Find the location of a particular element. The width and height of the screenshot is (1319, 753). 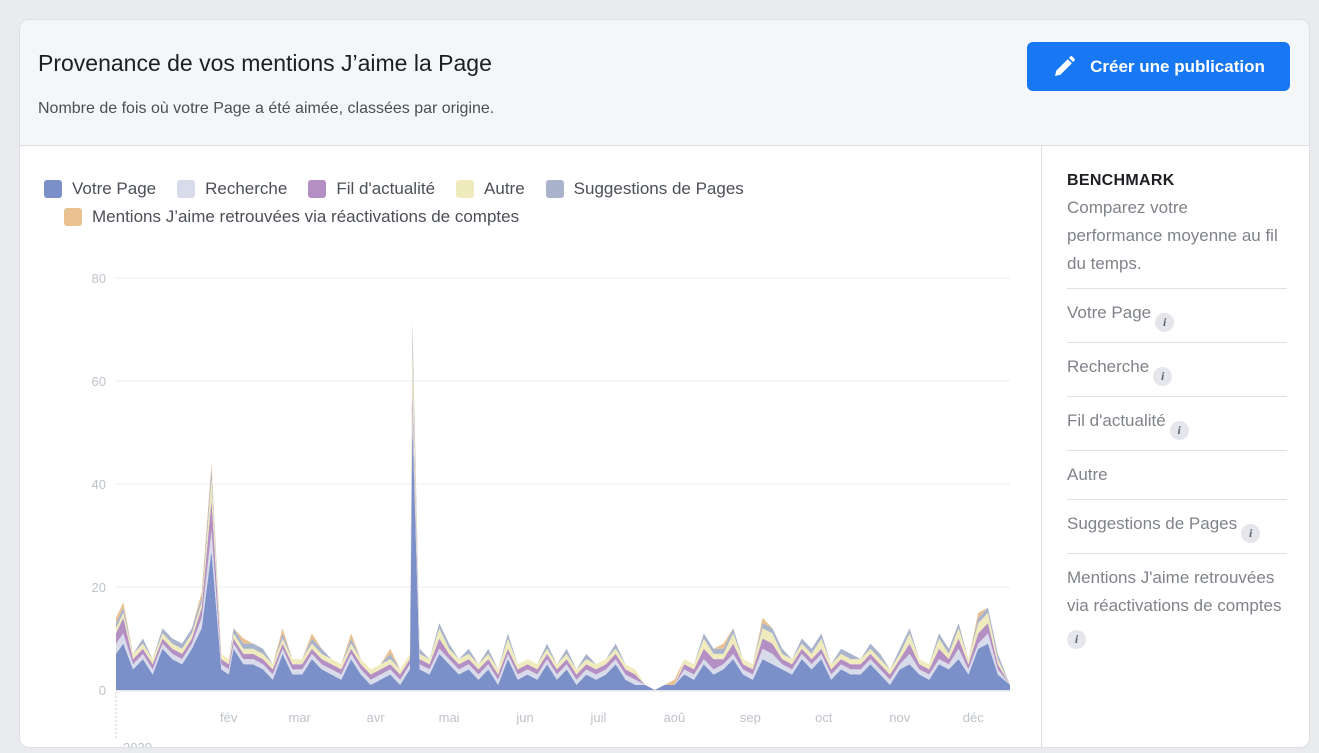

x-tick-label: déc is located at coordinates (973, 717).